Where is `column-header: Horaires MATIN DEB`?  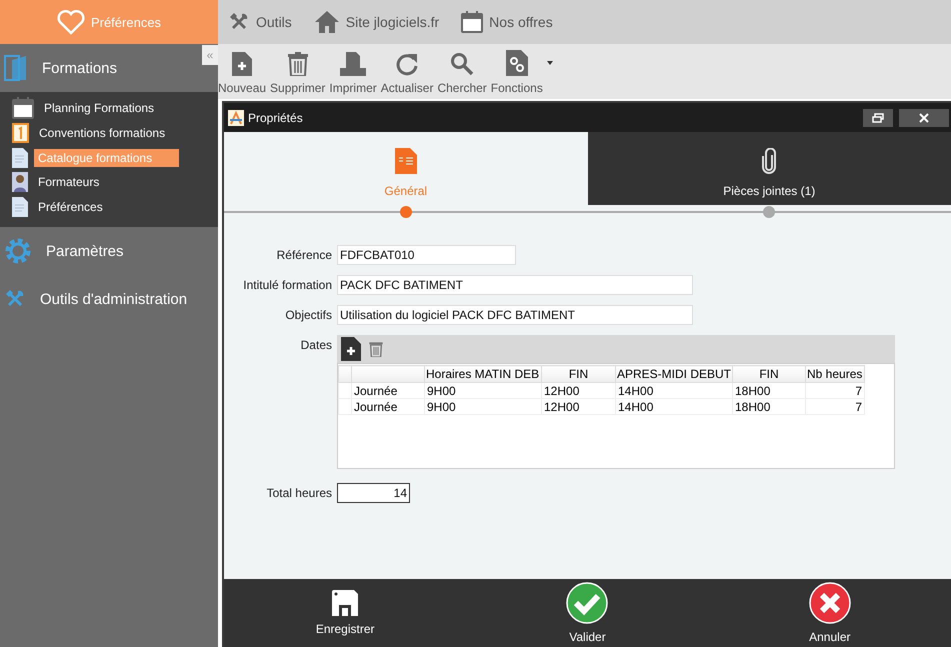 column-header: Horaires MATIN DEB is located at coordinates (483, 374).